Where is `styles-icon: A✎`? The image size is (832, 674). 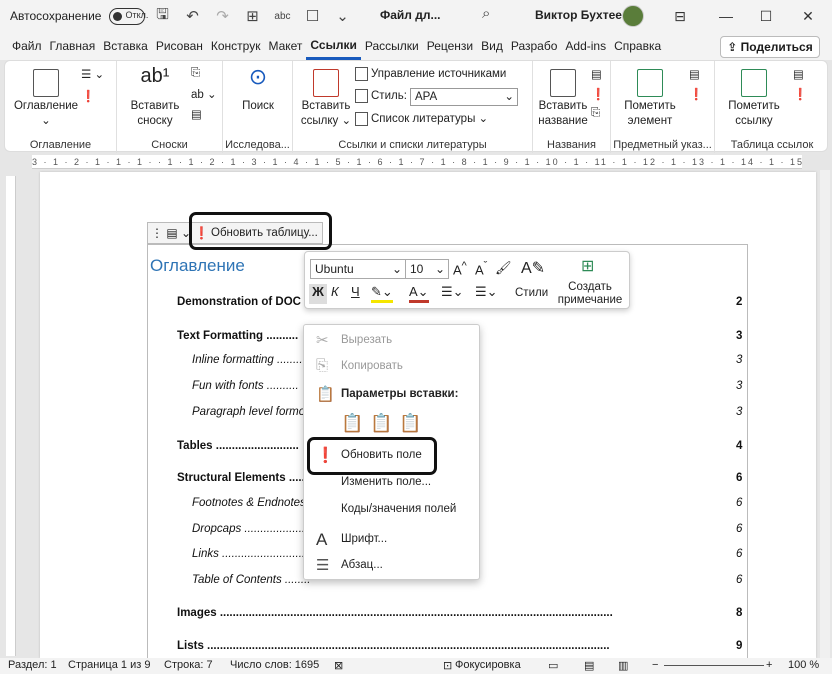
styles-icon: A✎ is located at coordinates (533, 268).